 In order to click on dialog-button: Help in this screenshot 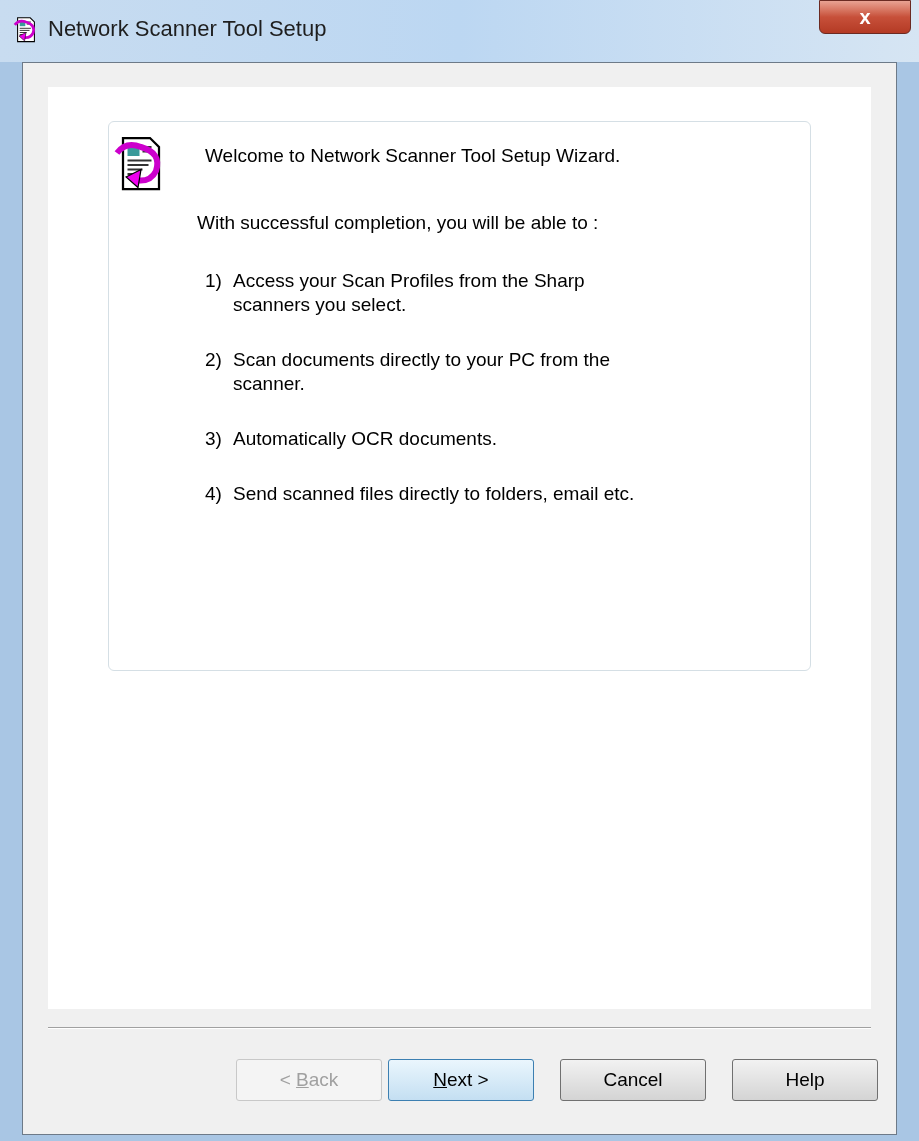, I will do `click(805, 1080)`.